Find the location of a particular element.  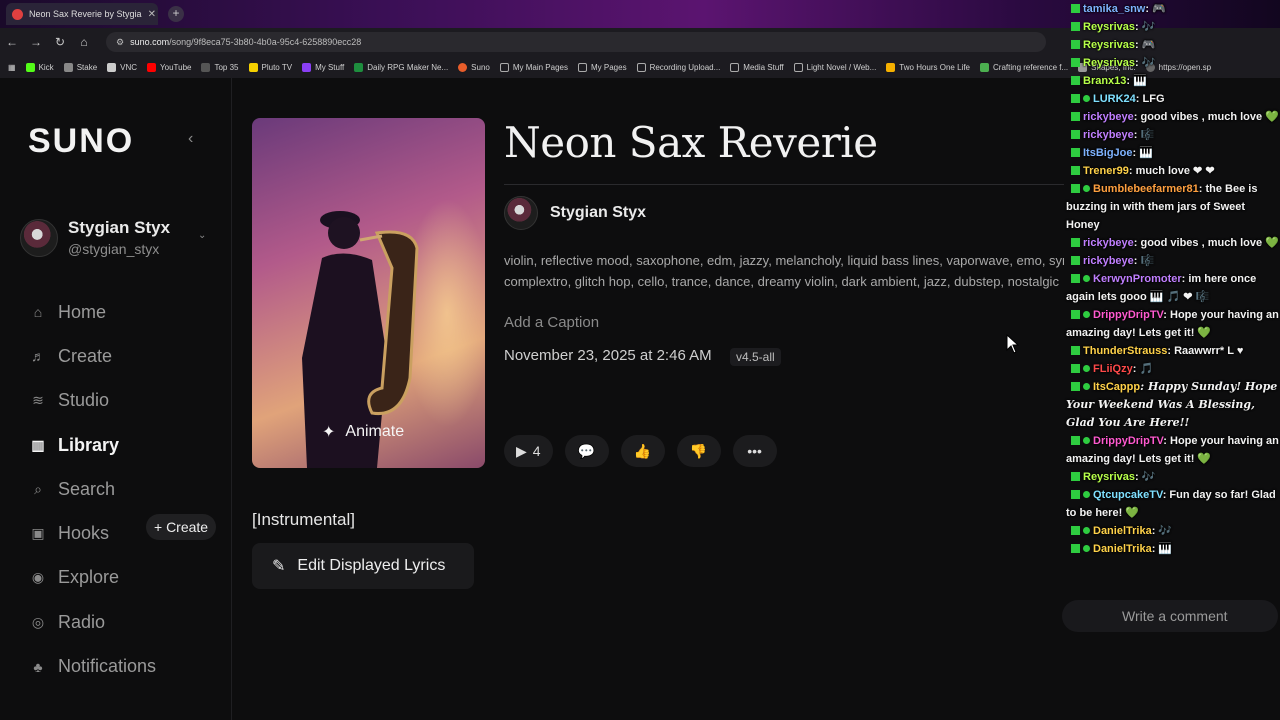

chat-username: Trener99 is located at coordinates (1106, 171).